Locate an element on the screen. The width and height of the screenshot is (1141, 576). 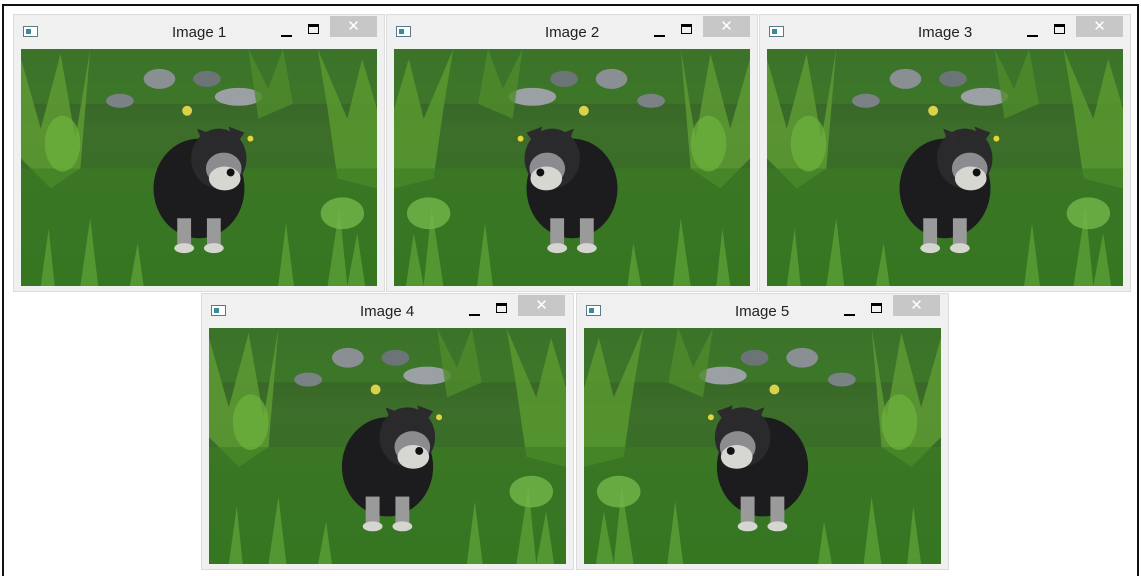
title-bar: Image 2 ✕ is located at coordinates (572, 32).